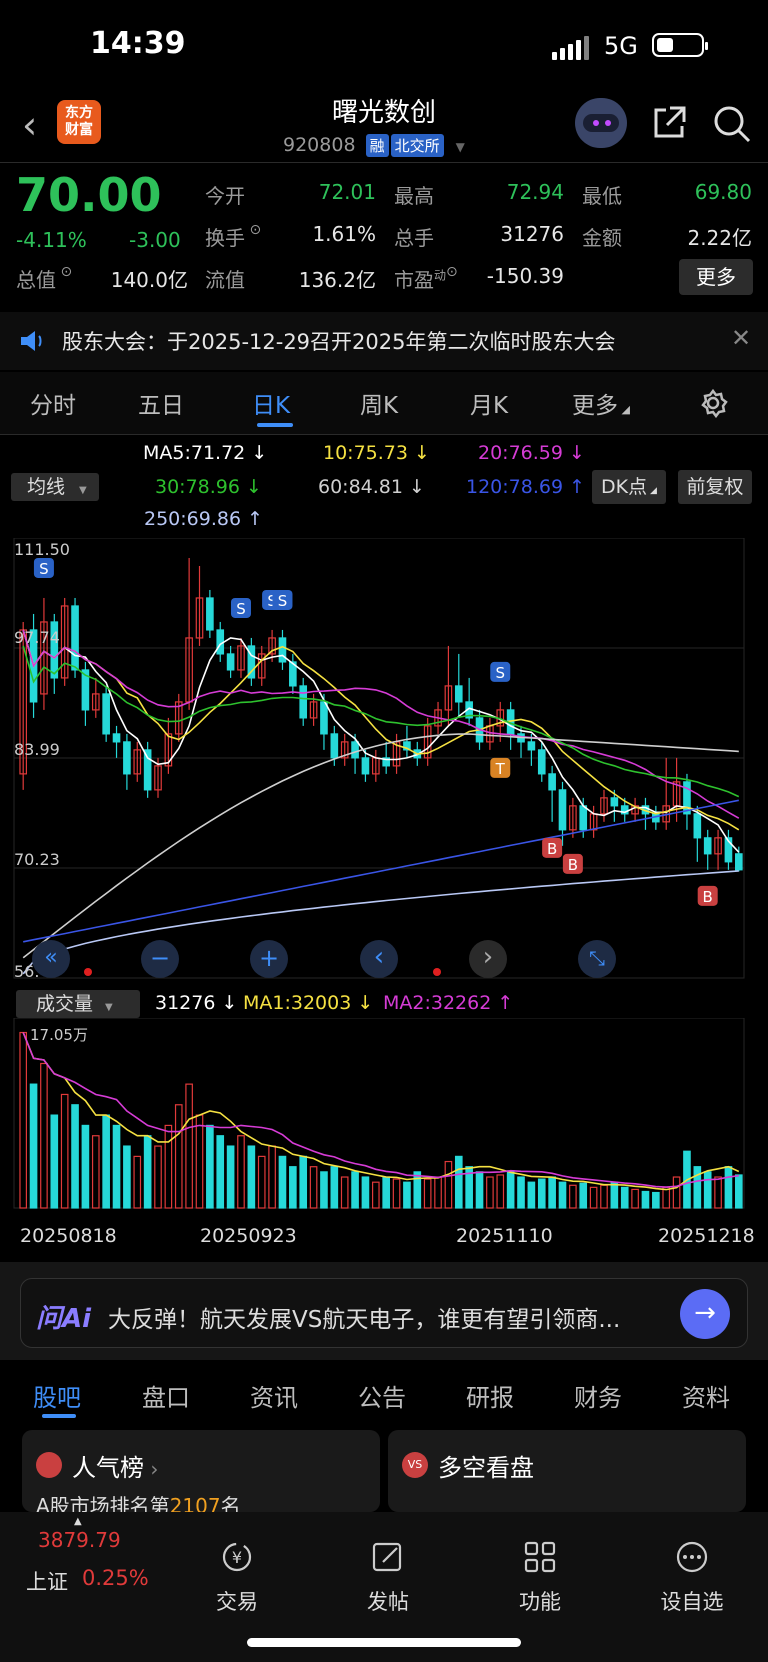 The width and height of the screenshot is (768, 1662). Describe the element at coordinates (115, 1578) in the screenshot. I see `index-change: 0.25%` at that location.